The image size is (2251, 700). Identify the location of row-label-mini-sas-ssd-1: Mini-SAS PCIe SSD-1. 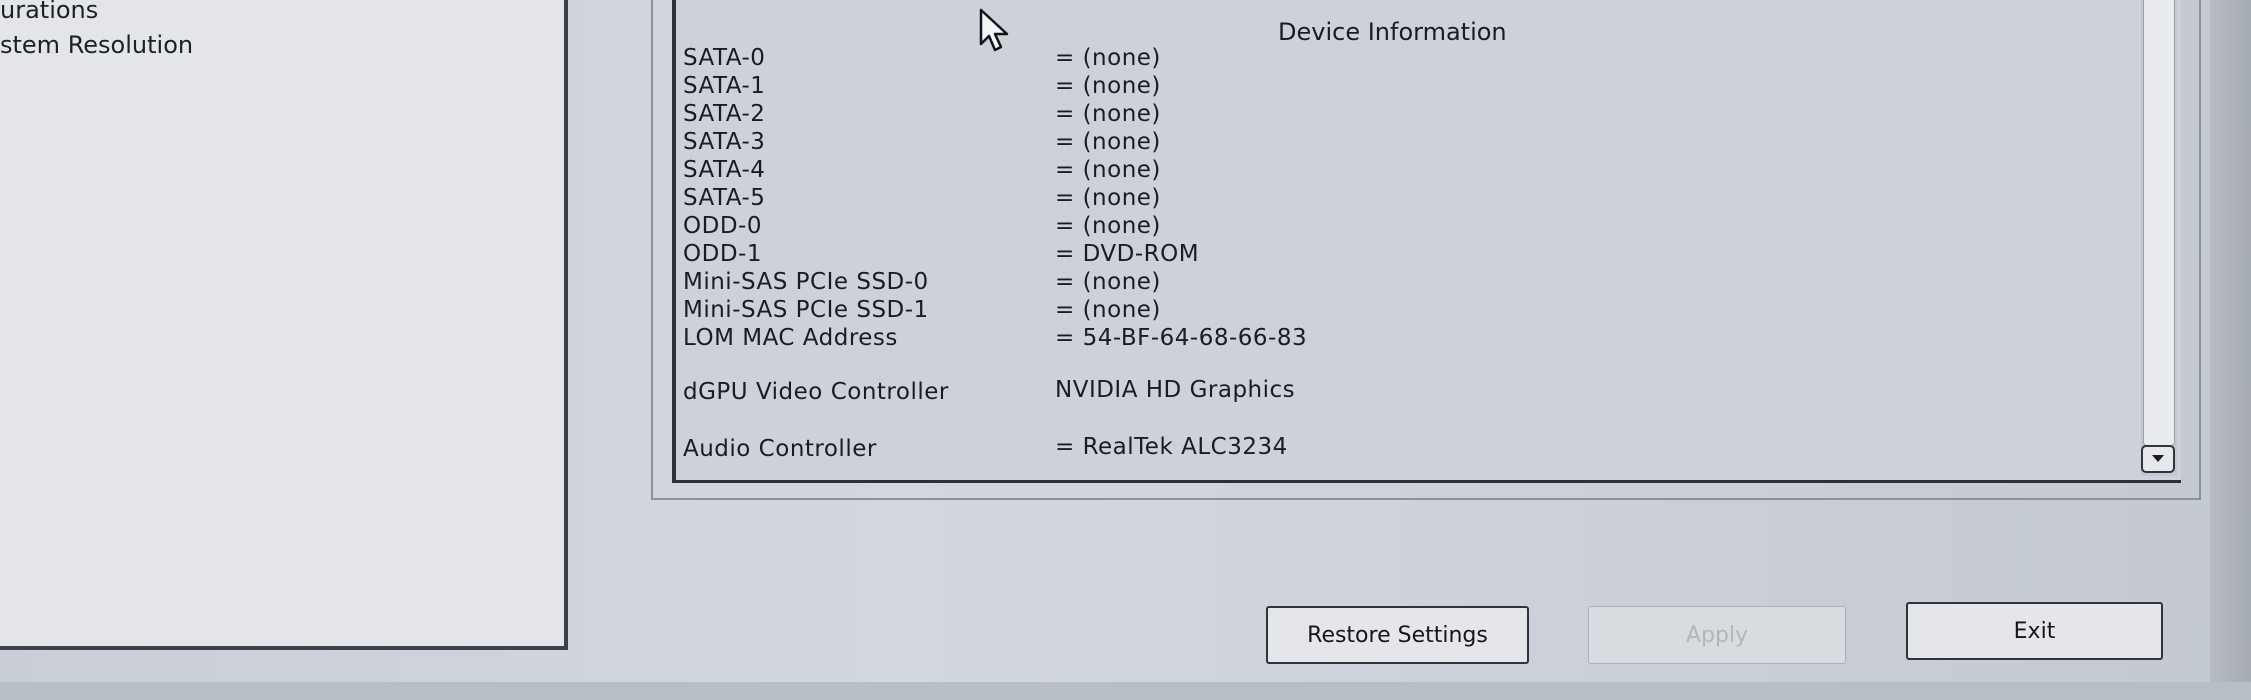
(806, 310).